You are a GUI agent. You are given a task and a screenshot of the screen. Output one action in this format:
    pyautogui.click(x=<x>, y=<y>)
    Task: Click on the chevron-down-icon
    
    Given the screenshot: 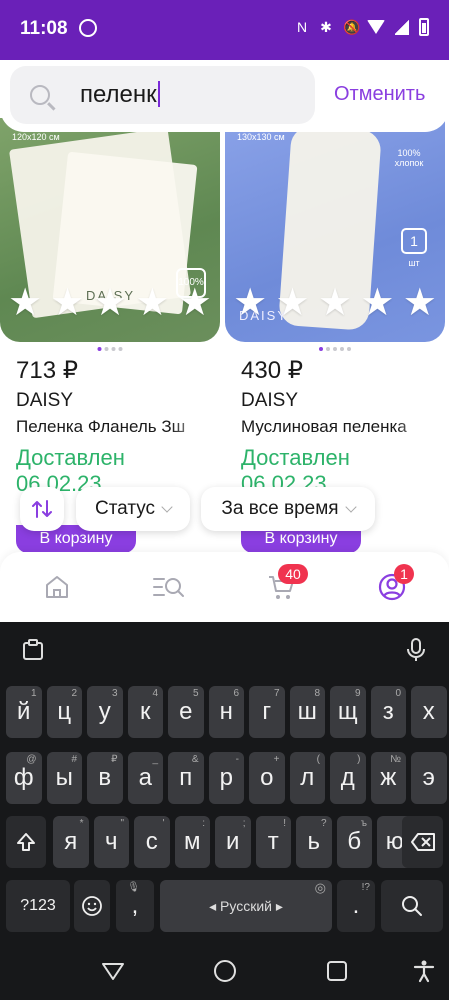 What is the action you would take?
    pyautogui.click(x=350, y=507)
    